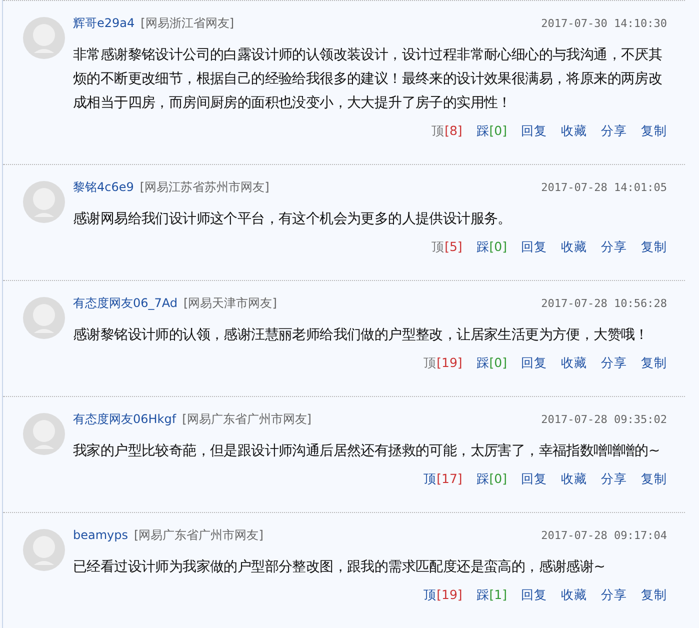  Describe the element at coordinates (103, 187) in the screenshot. I see `user-name: 黎铭4c6e9` at that location.